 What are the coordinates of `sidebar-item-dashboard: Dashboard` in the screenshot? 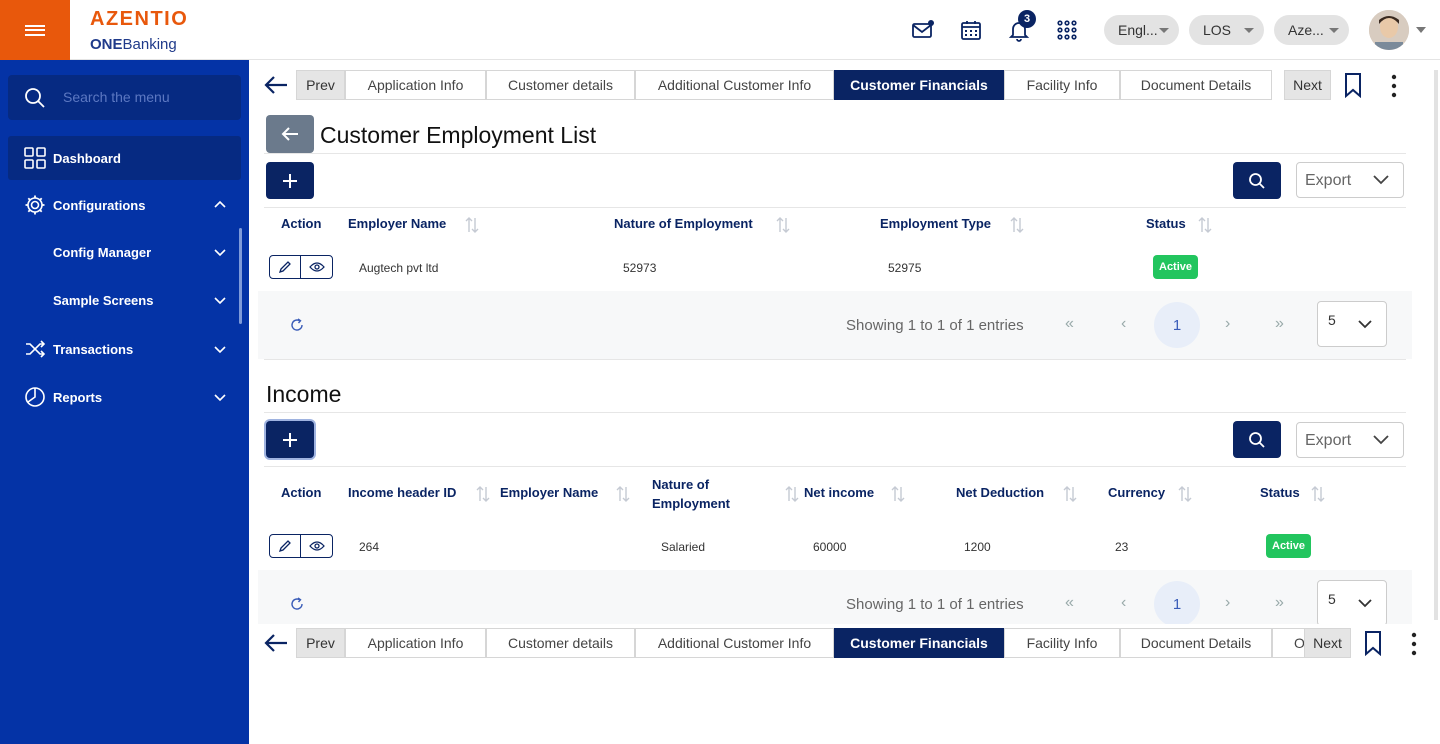 It's located at (124, 158).